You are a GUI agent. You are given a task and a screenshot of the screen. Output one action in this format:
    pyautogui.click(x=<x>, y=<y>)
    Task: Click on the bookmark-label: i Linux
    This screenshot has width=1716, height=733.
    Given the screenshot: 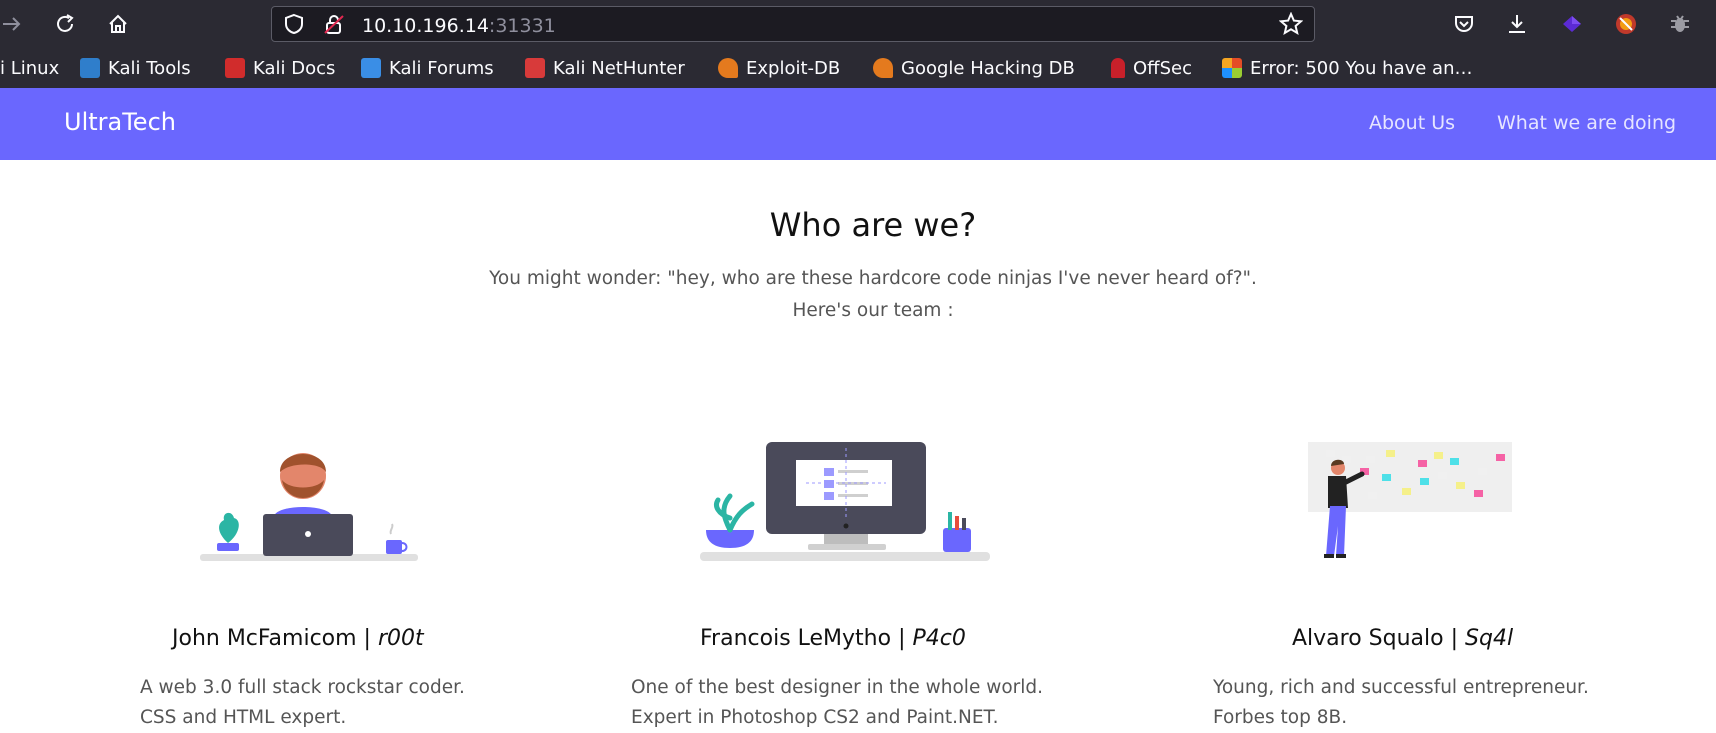 What is the action you would take?
    pyautogui.click(x=30, y=68)
    